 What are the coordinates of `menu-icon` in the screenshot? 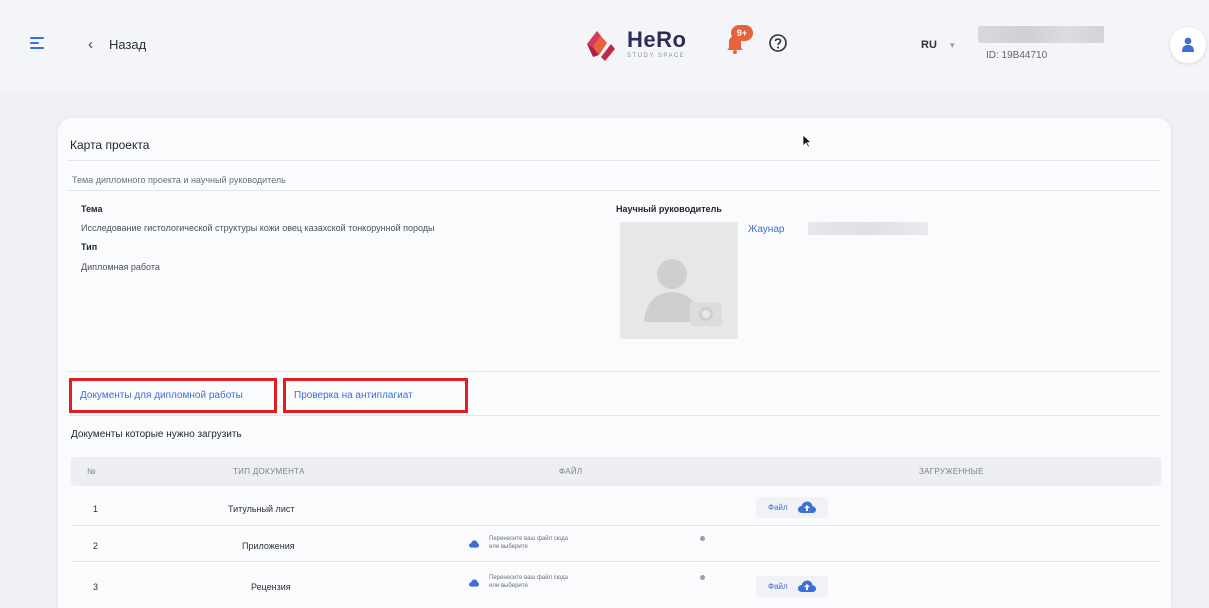 It's located at (37, 43).